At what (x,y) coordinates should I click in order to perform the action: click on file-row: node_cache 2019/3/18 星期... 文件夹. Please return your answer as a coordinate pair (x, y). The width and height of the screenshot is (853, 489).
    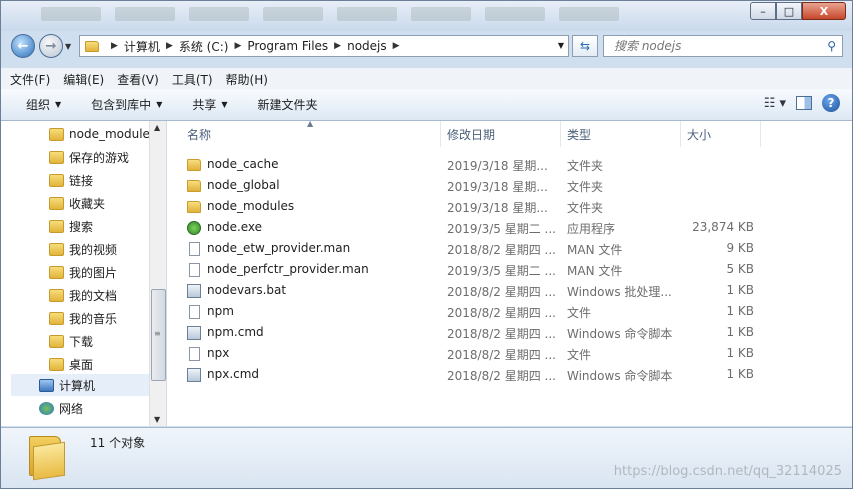
    Looking at the image, I should click on (509, 164).